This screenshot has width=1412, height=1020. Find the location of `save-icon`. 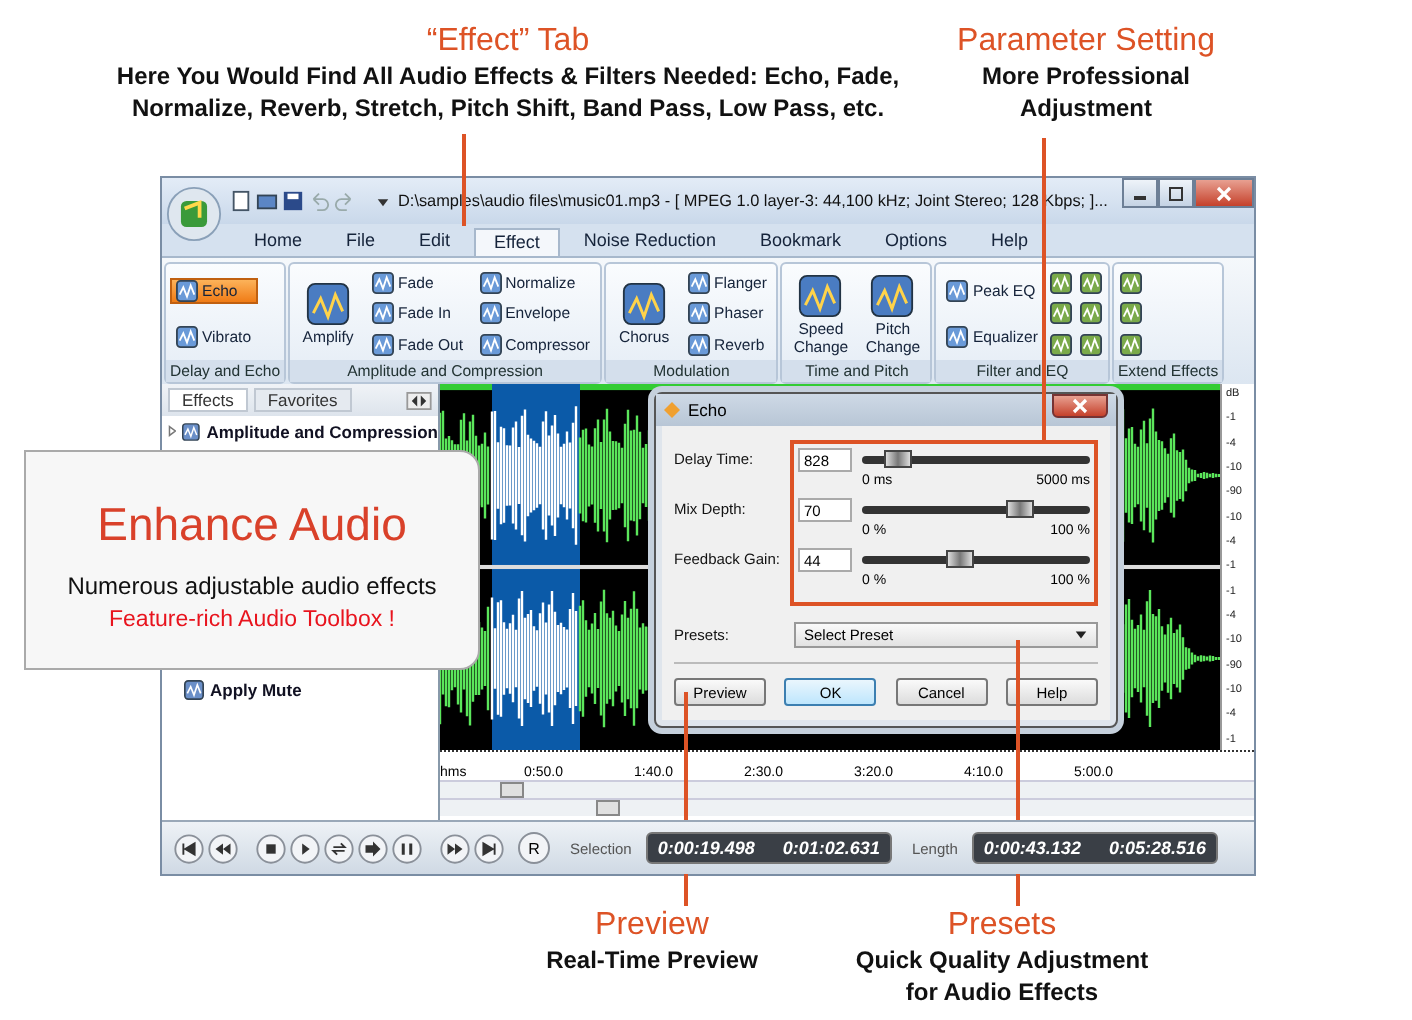

save-icon is located at coordinates (293, 201).